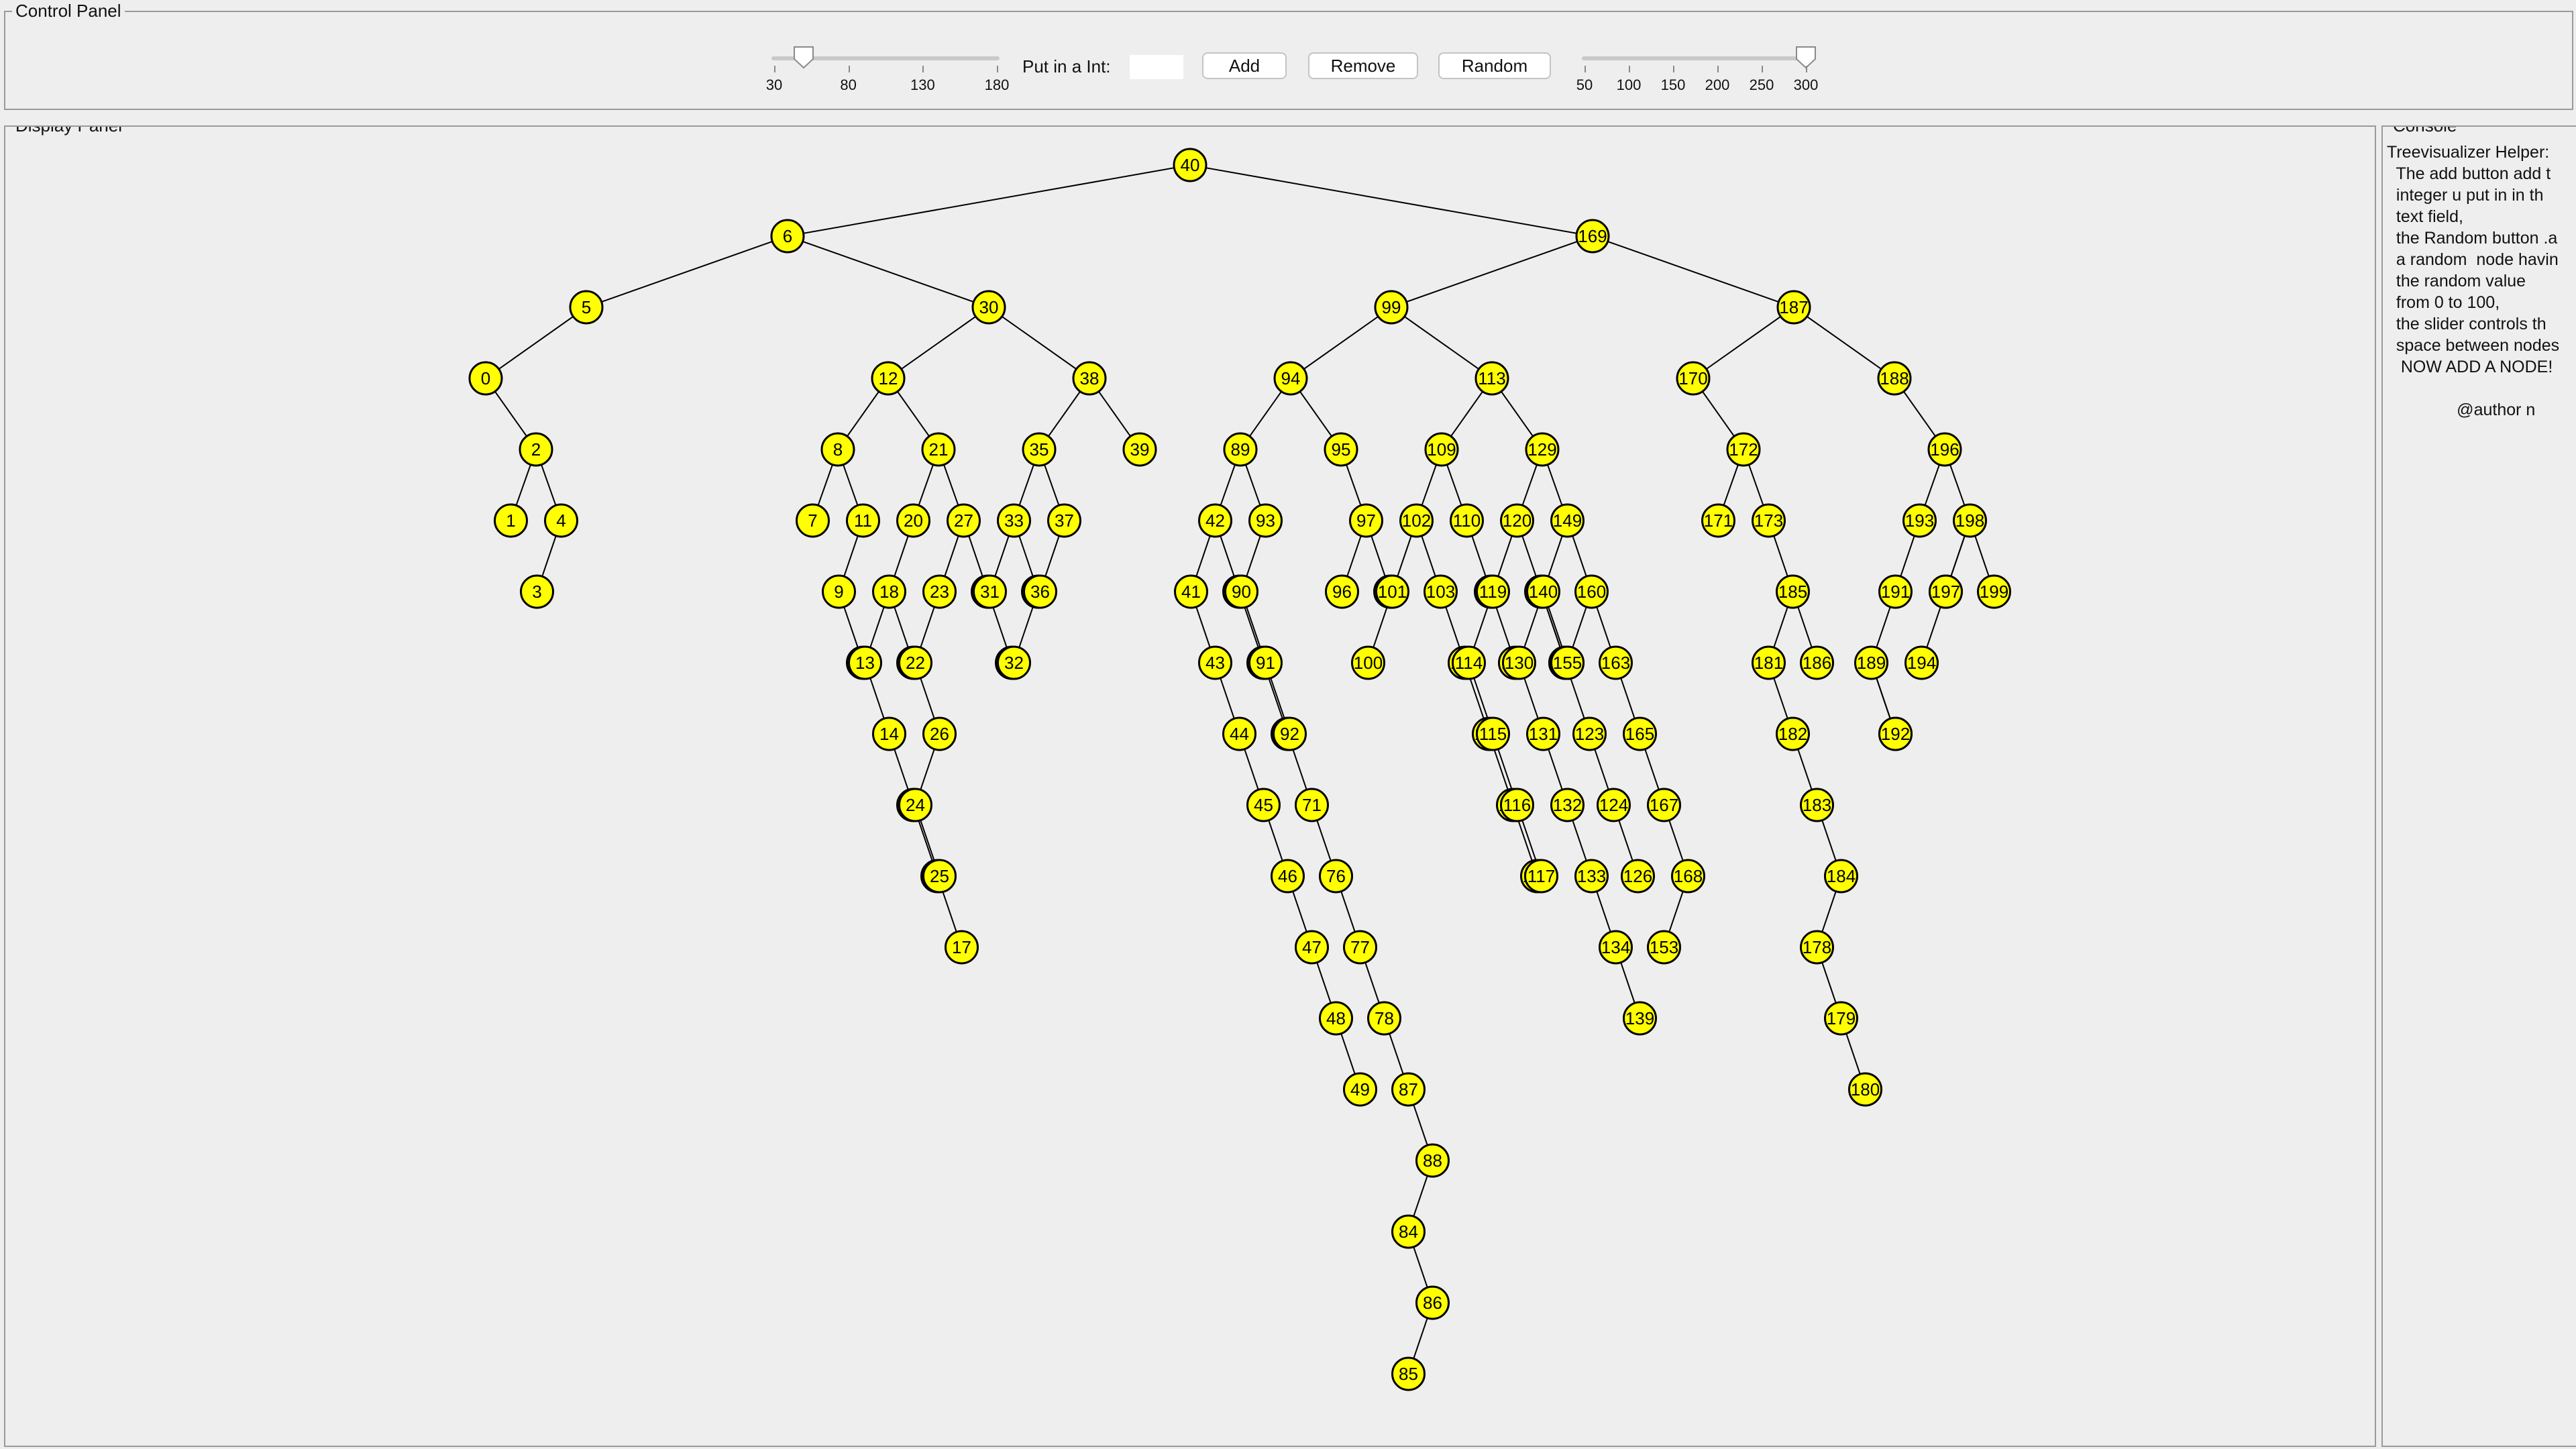 Image resolution: width=2576 pixels, height=1449 pixels. Describe the element at coordinates (1363, 65) in the screenshot. I see `remove-button: Remove` at that location.